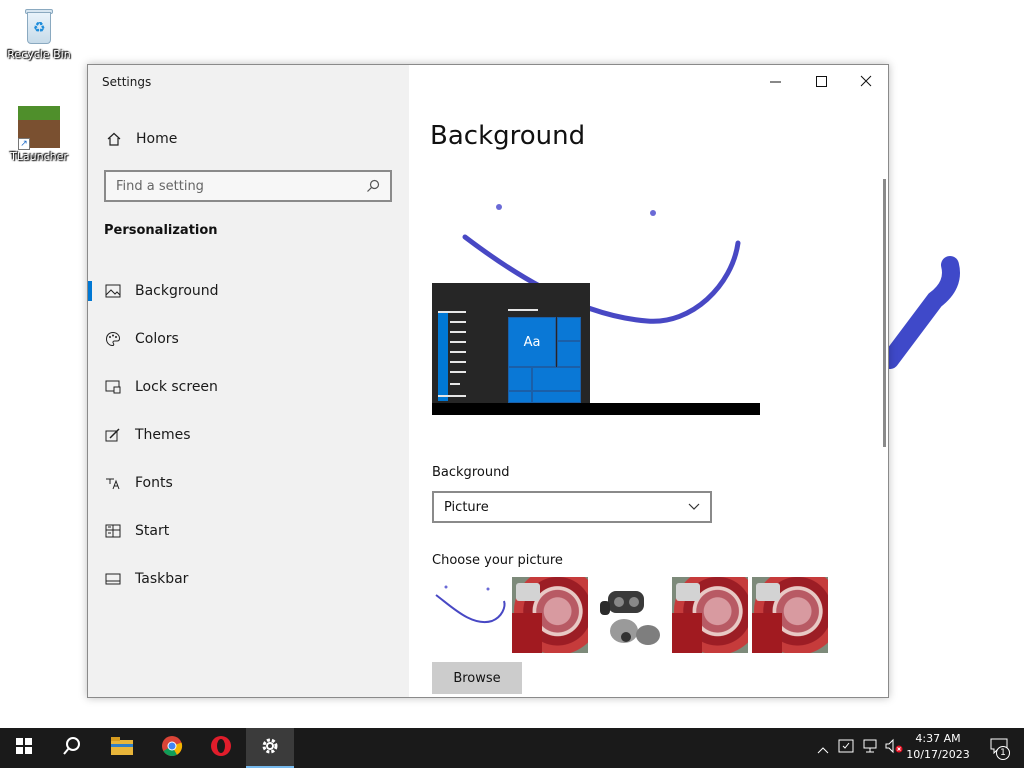 The image size is (1024, 768). I want to click on file-explorer-icon, so click(122, 748).